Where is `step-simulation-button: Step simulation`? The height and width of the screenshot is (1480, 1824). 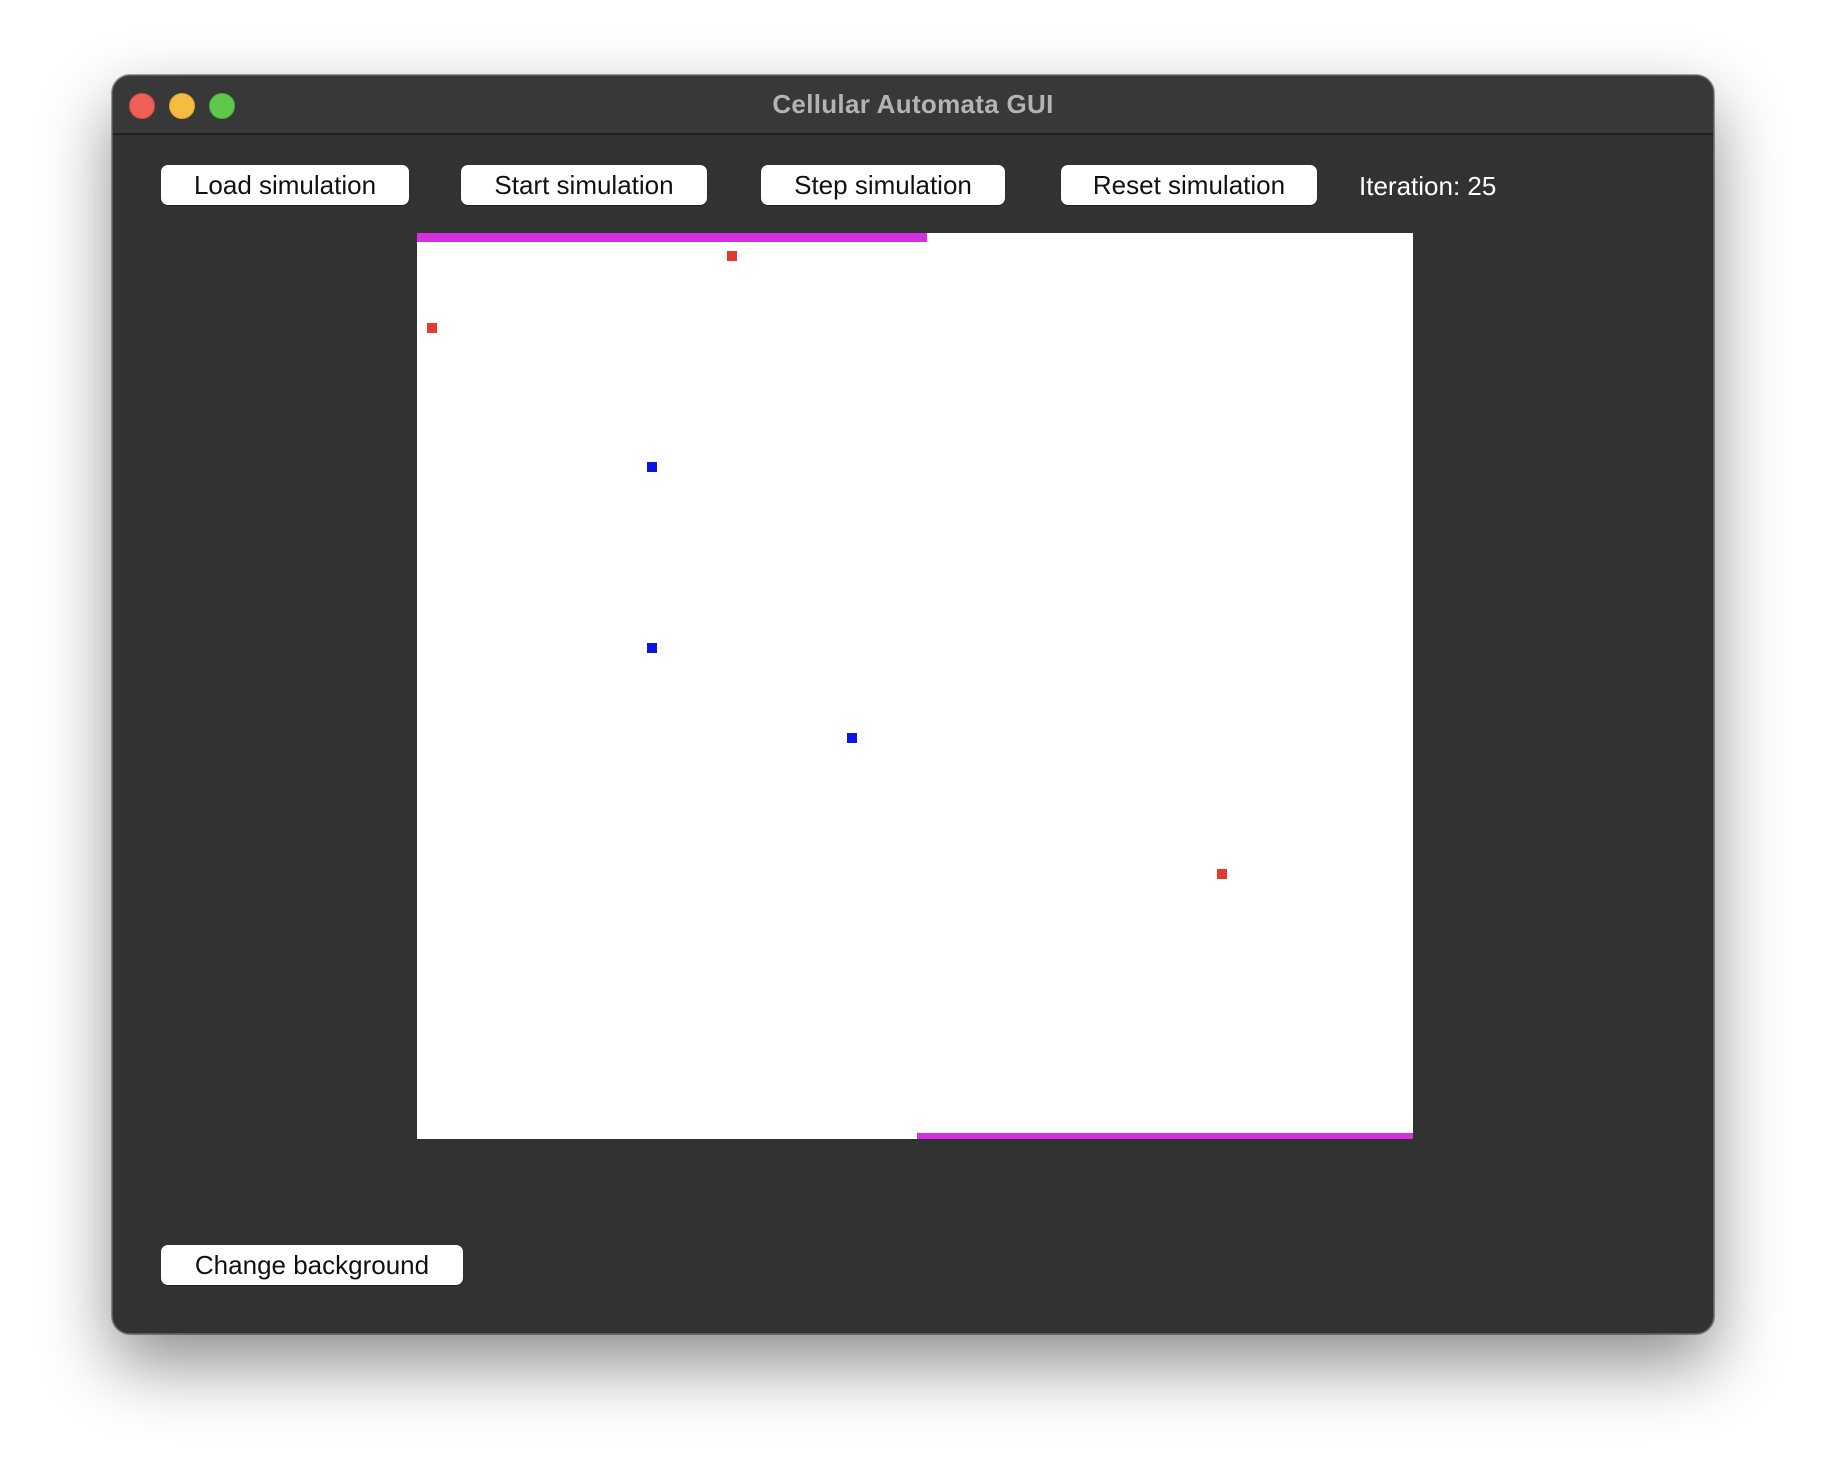
step-simulation-button: Step simulation is located at coordinates (883, 185).